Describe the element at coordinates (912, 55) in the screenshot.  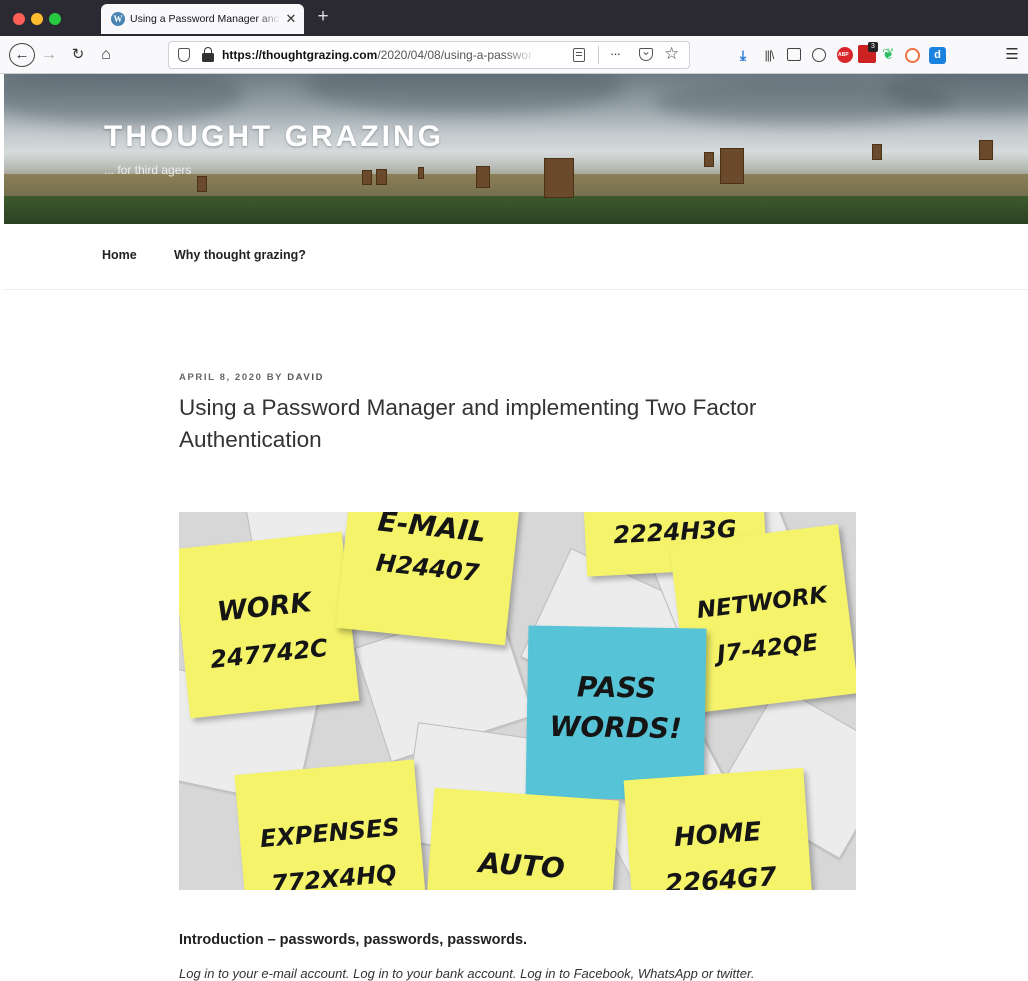
I see `extension-orange-icon` at that location.